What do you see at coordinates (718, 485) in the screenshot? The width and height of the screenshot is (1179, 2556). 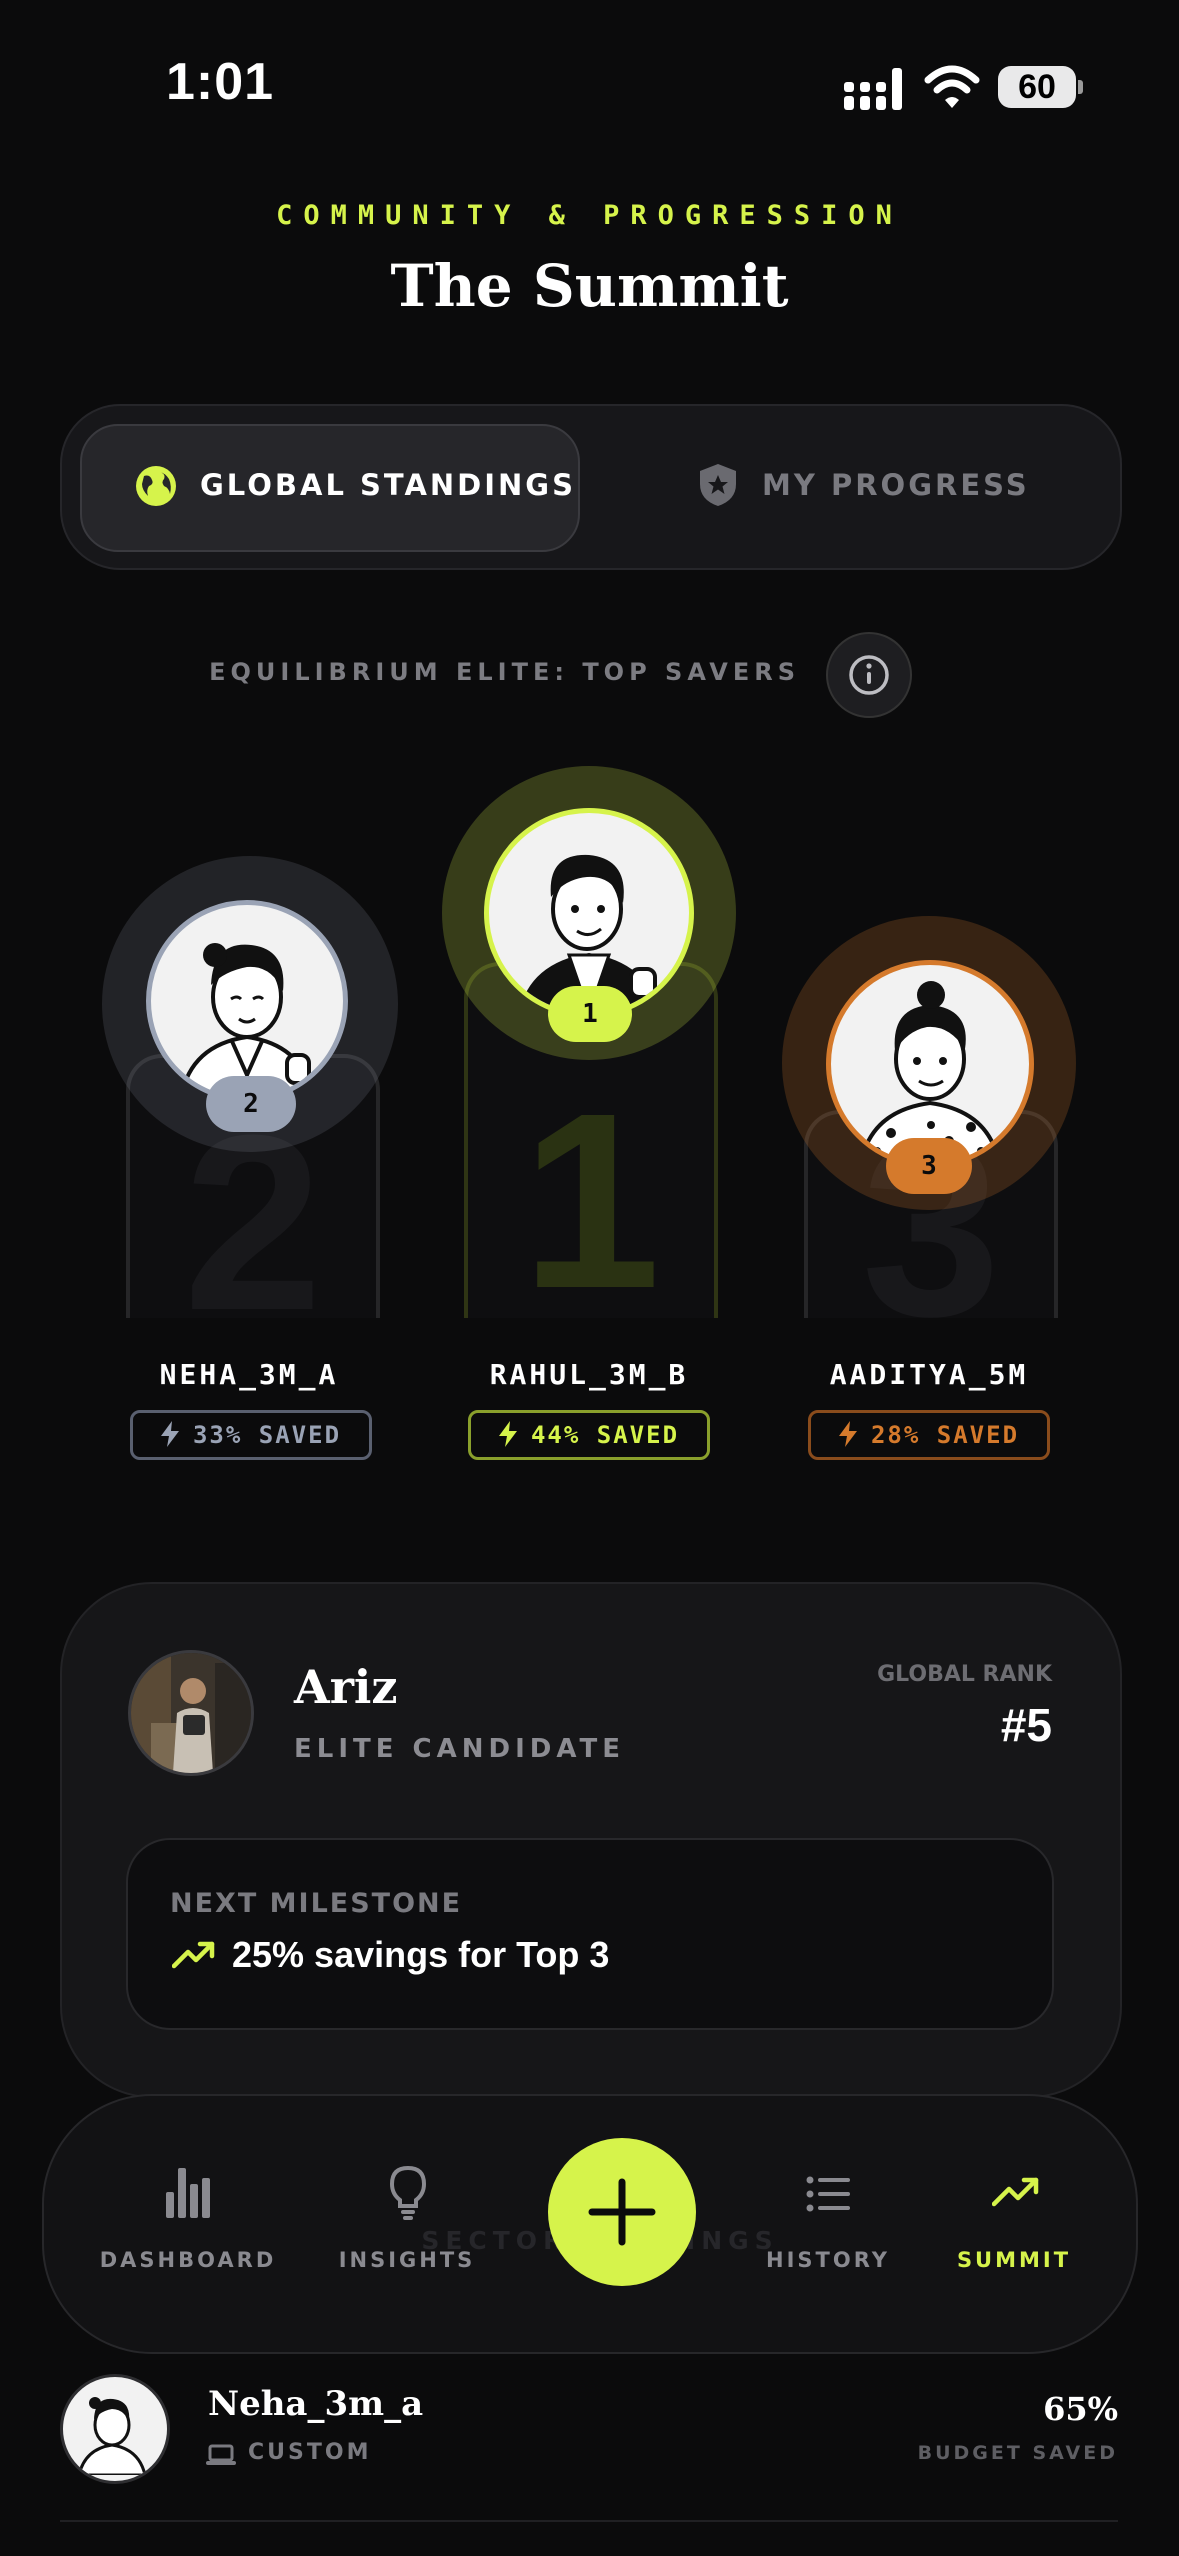 I see `shield-star-icon` at bounding box center [718, 485].